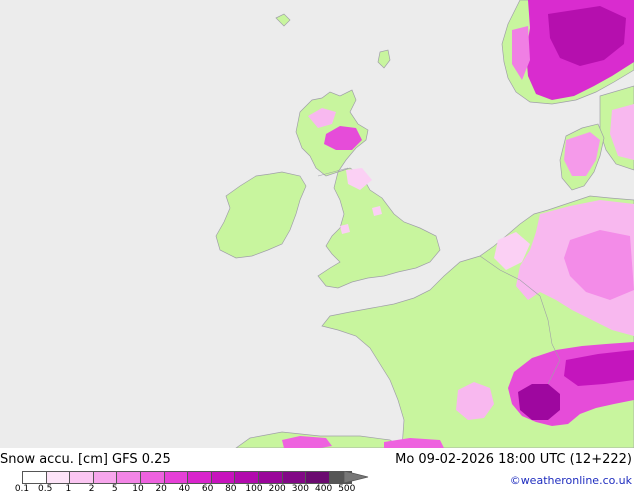 The width and height of the screenshot is (634, 494). I want to click on color-scale-legend, so click(187, 477).